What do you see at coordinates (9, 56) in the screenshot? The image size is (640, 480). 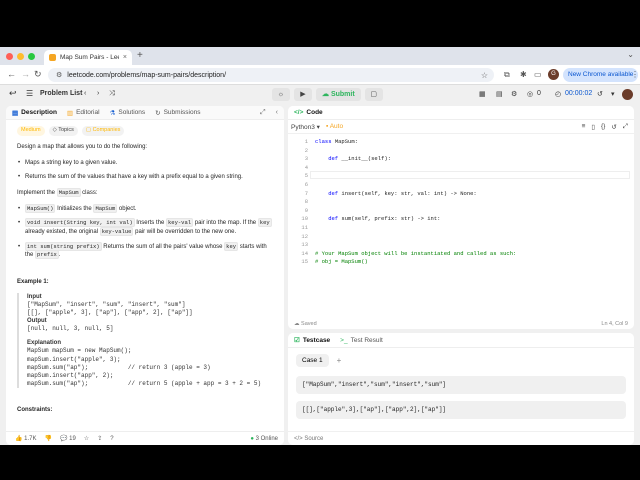 I see `close-window-button` at bounding box center [9, 56].